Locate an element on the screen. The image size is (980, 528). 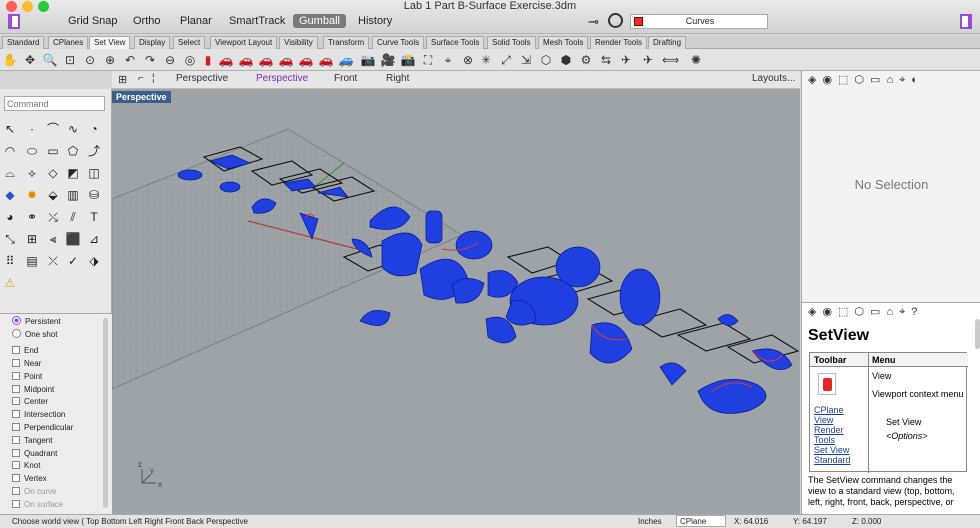
help-link-set-view: Set View is located at coordinates (831, 450).